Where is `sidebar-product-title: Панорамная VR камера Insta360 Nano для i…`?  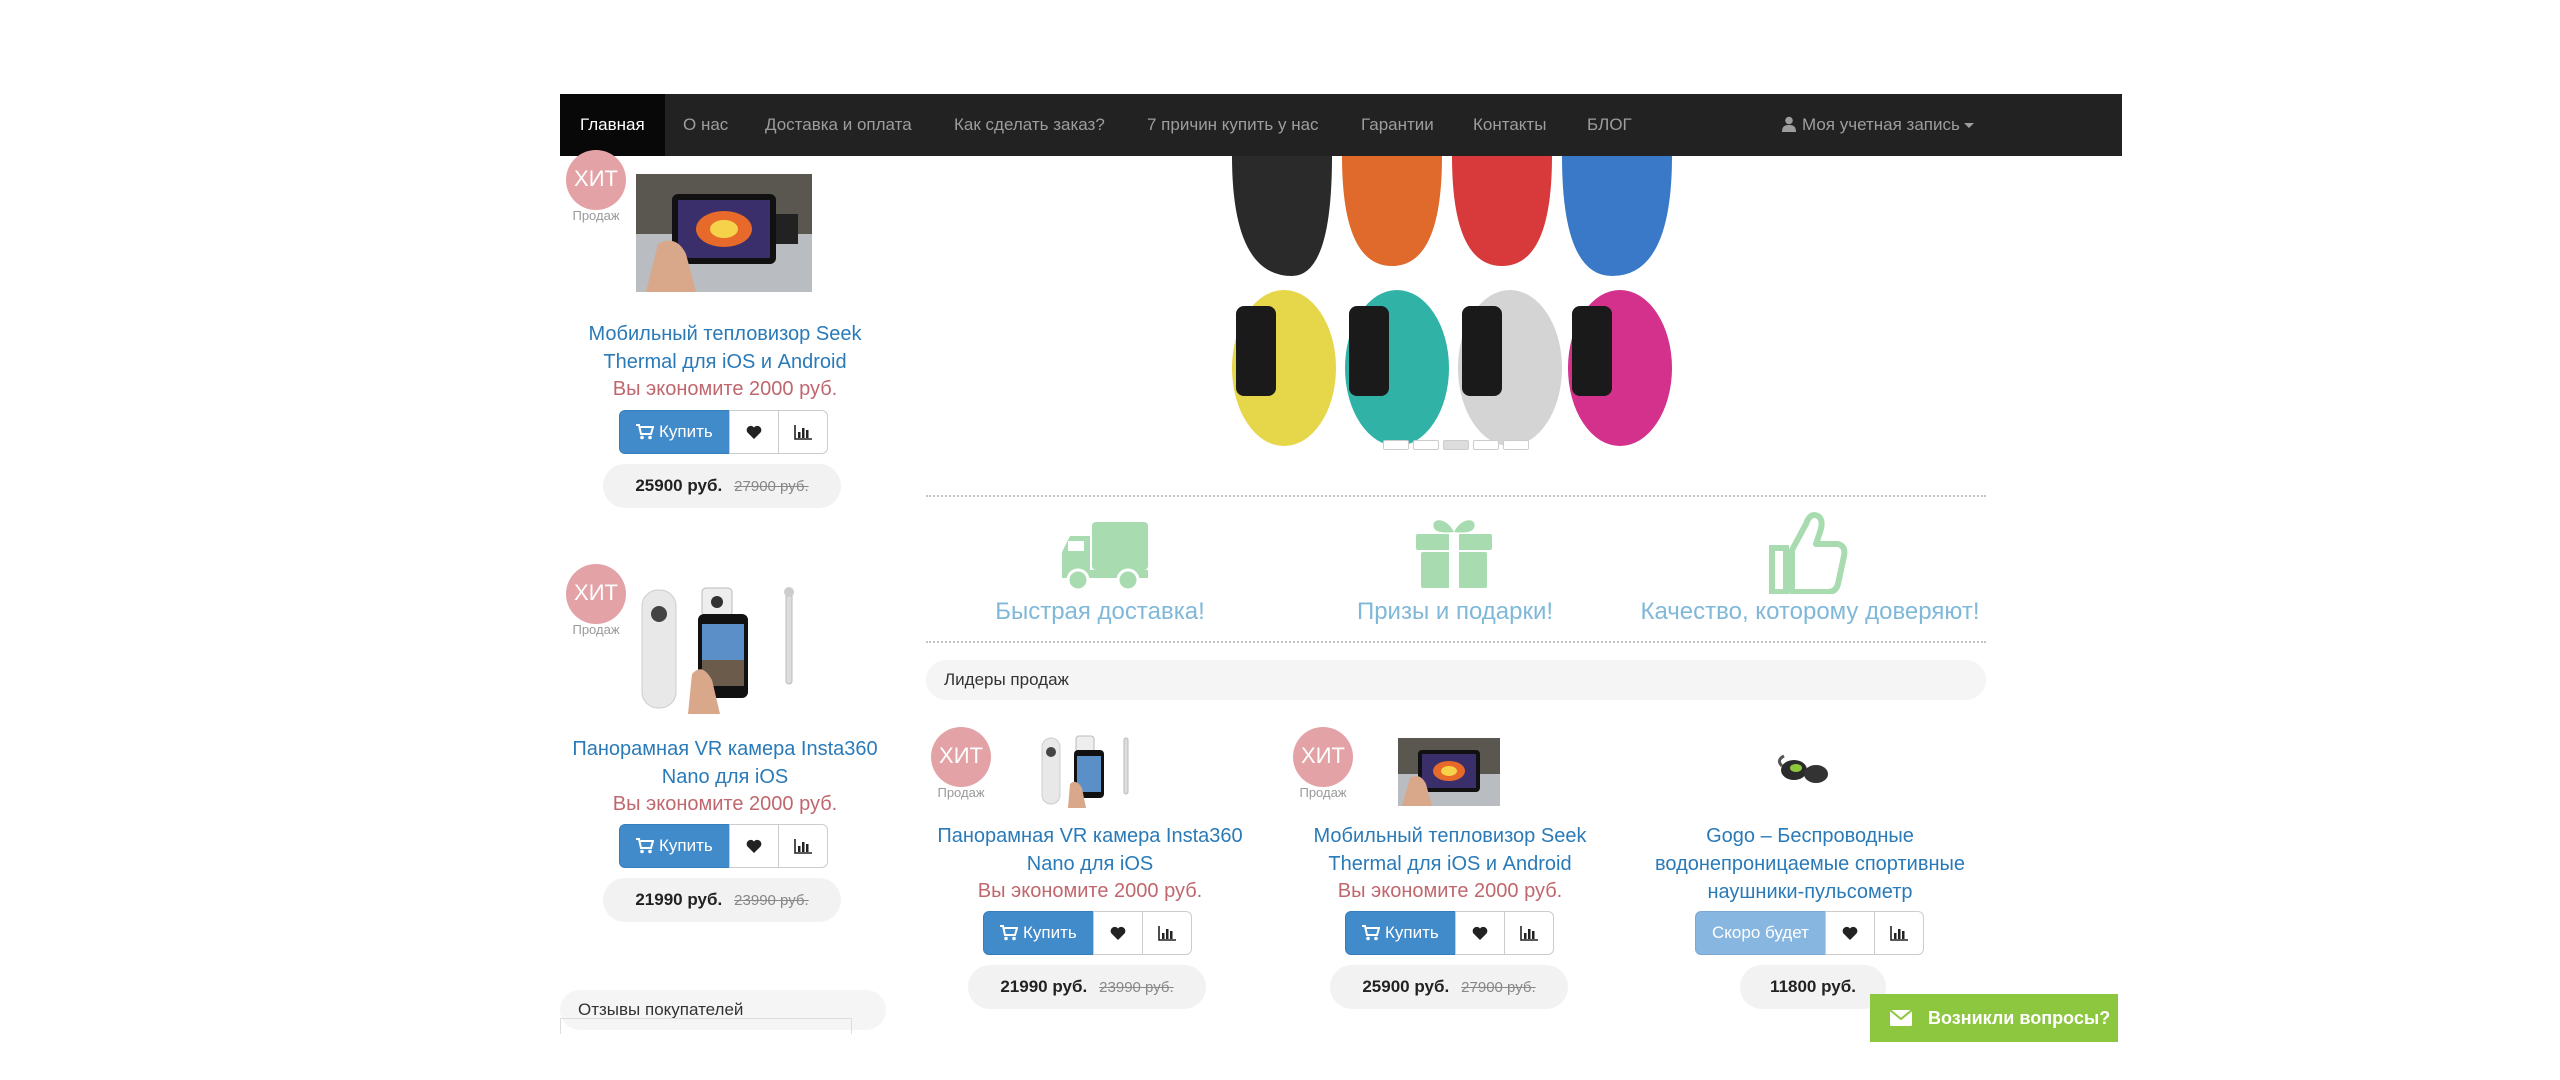 sidebar-product-title: Панорамная VR камера Insta360 Nano для i… is located at coordinates (725, 763).